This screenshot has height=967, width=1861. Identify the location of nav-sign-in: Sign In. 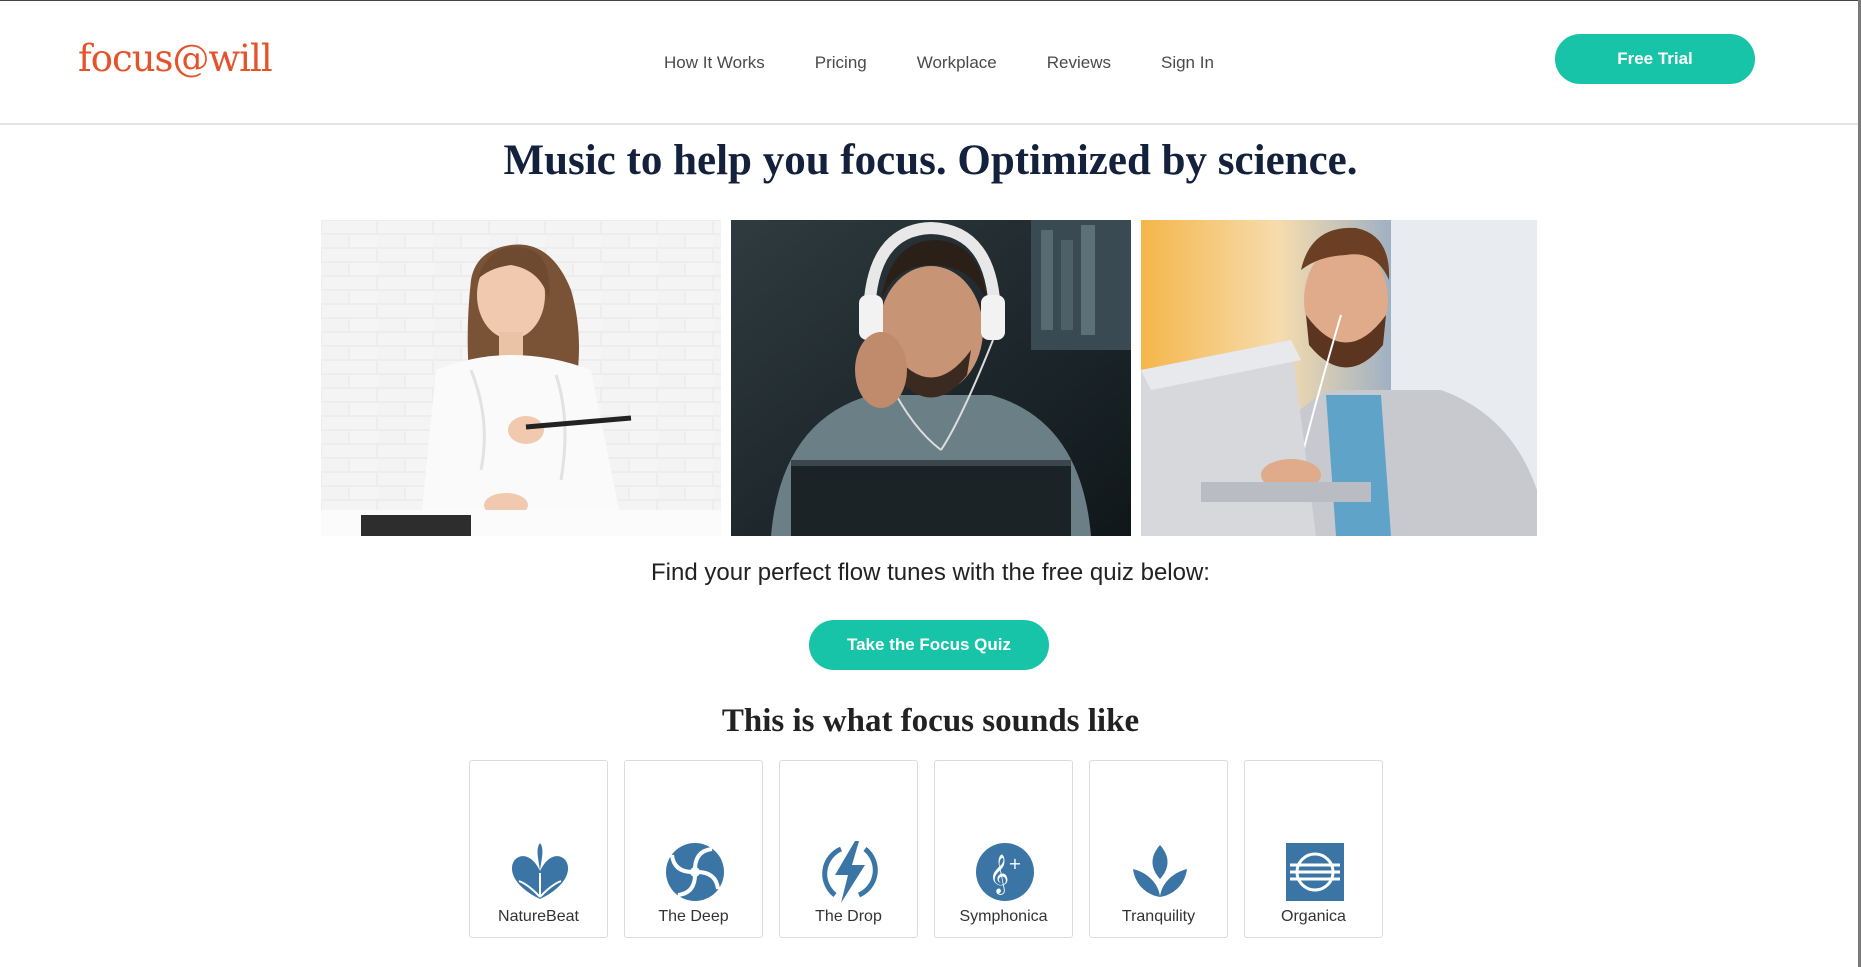
(1187, 63).